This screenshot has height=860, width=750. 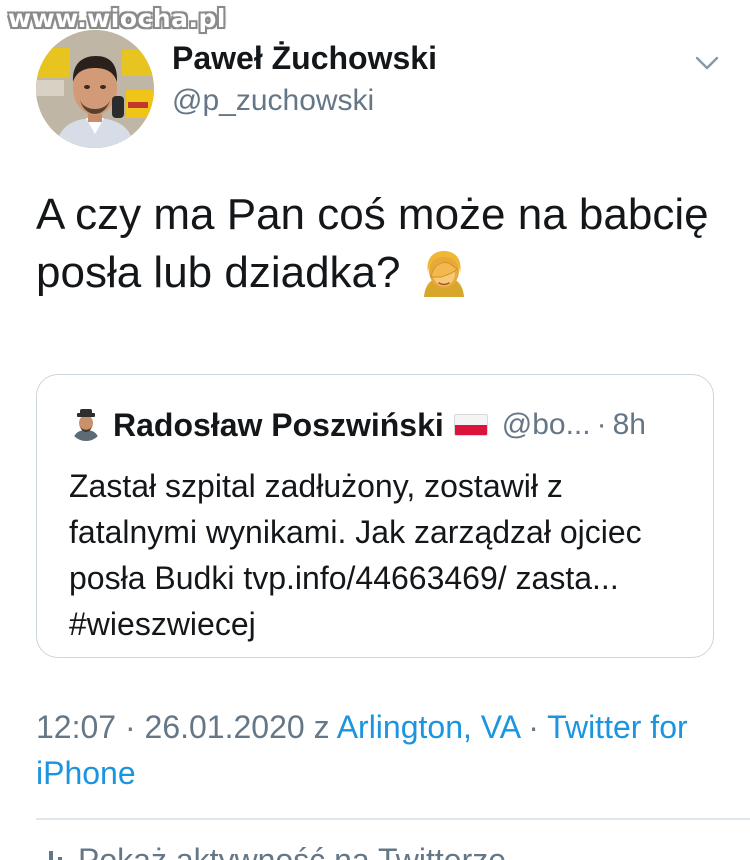 I want to click on quoted-author-name: Radosław Poszwiński, so click(x=278, y=425).